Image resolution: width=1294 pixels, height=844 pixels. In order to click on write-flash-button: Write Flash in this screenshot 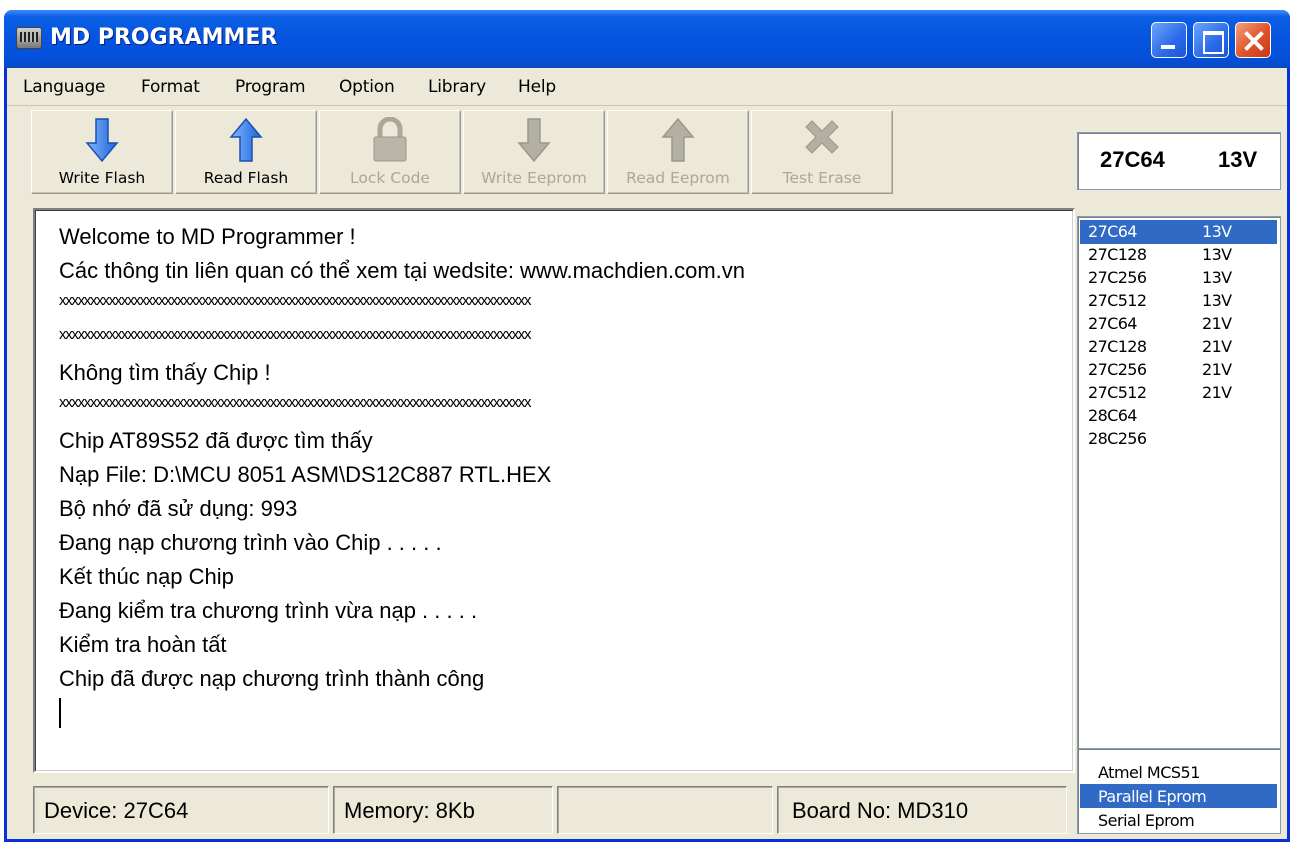, I will do `click(102, 152)`.